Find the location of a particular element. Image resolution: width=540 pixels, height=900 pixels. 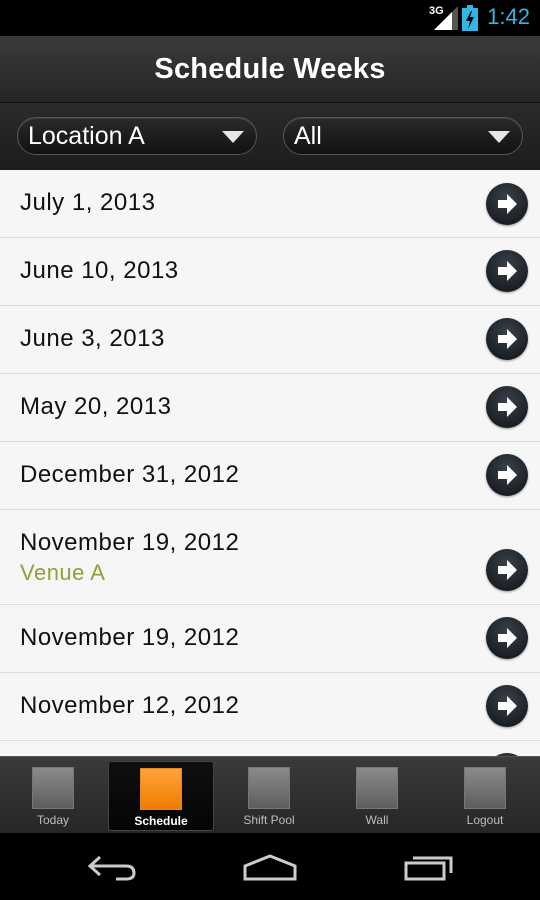

tab-label: Today is located at coordinates (53, 820).